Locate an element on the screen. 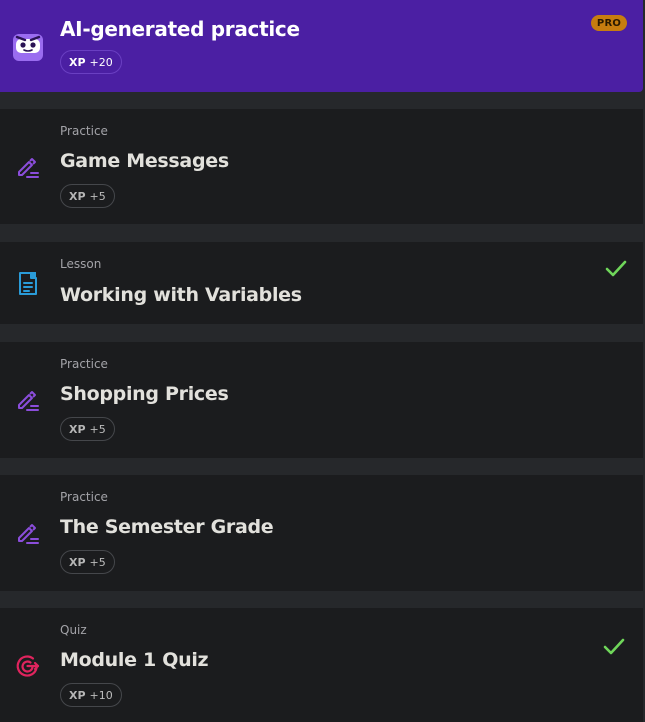  item-type-label: Quiz is located at coordinates (73, 630).